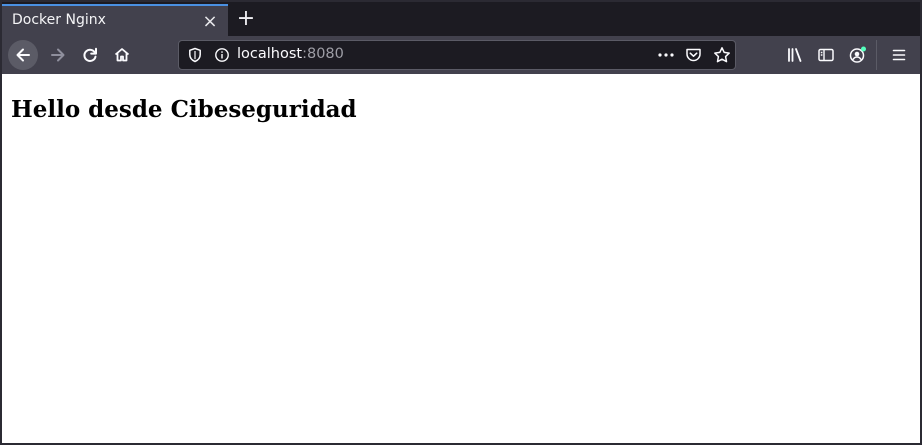  Describe the element at coordinates (722, 55) in the screenshot. I see `star-icon` at that location.